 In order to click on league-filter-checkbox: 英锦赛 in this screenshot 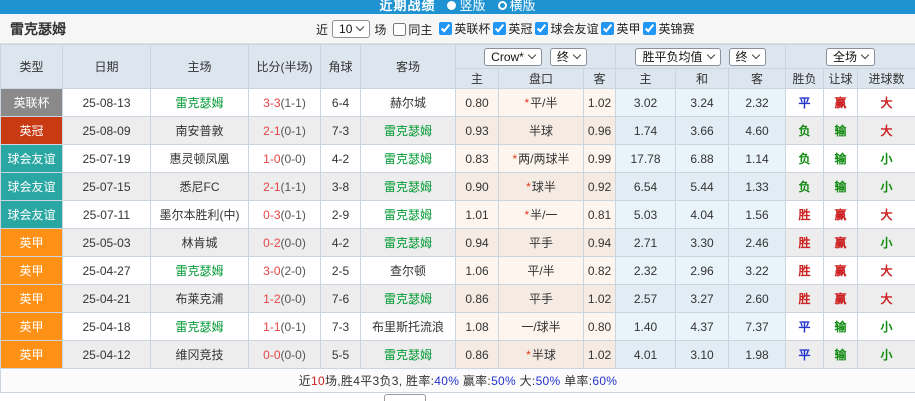, I will do `click(668, 28)`.